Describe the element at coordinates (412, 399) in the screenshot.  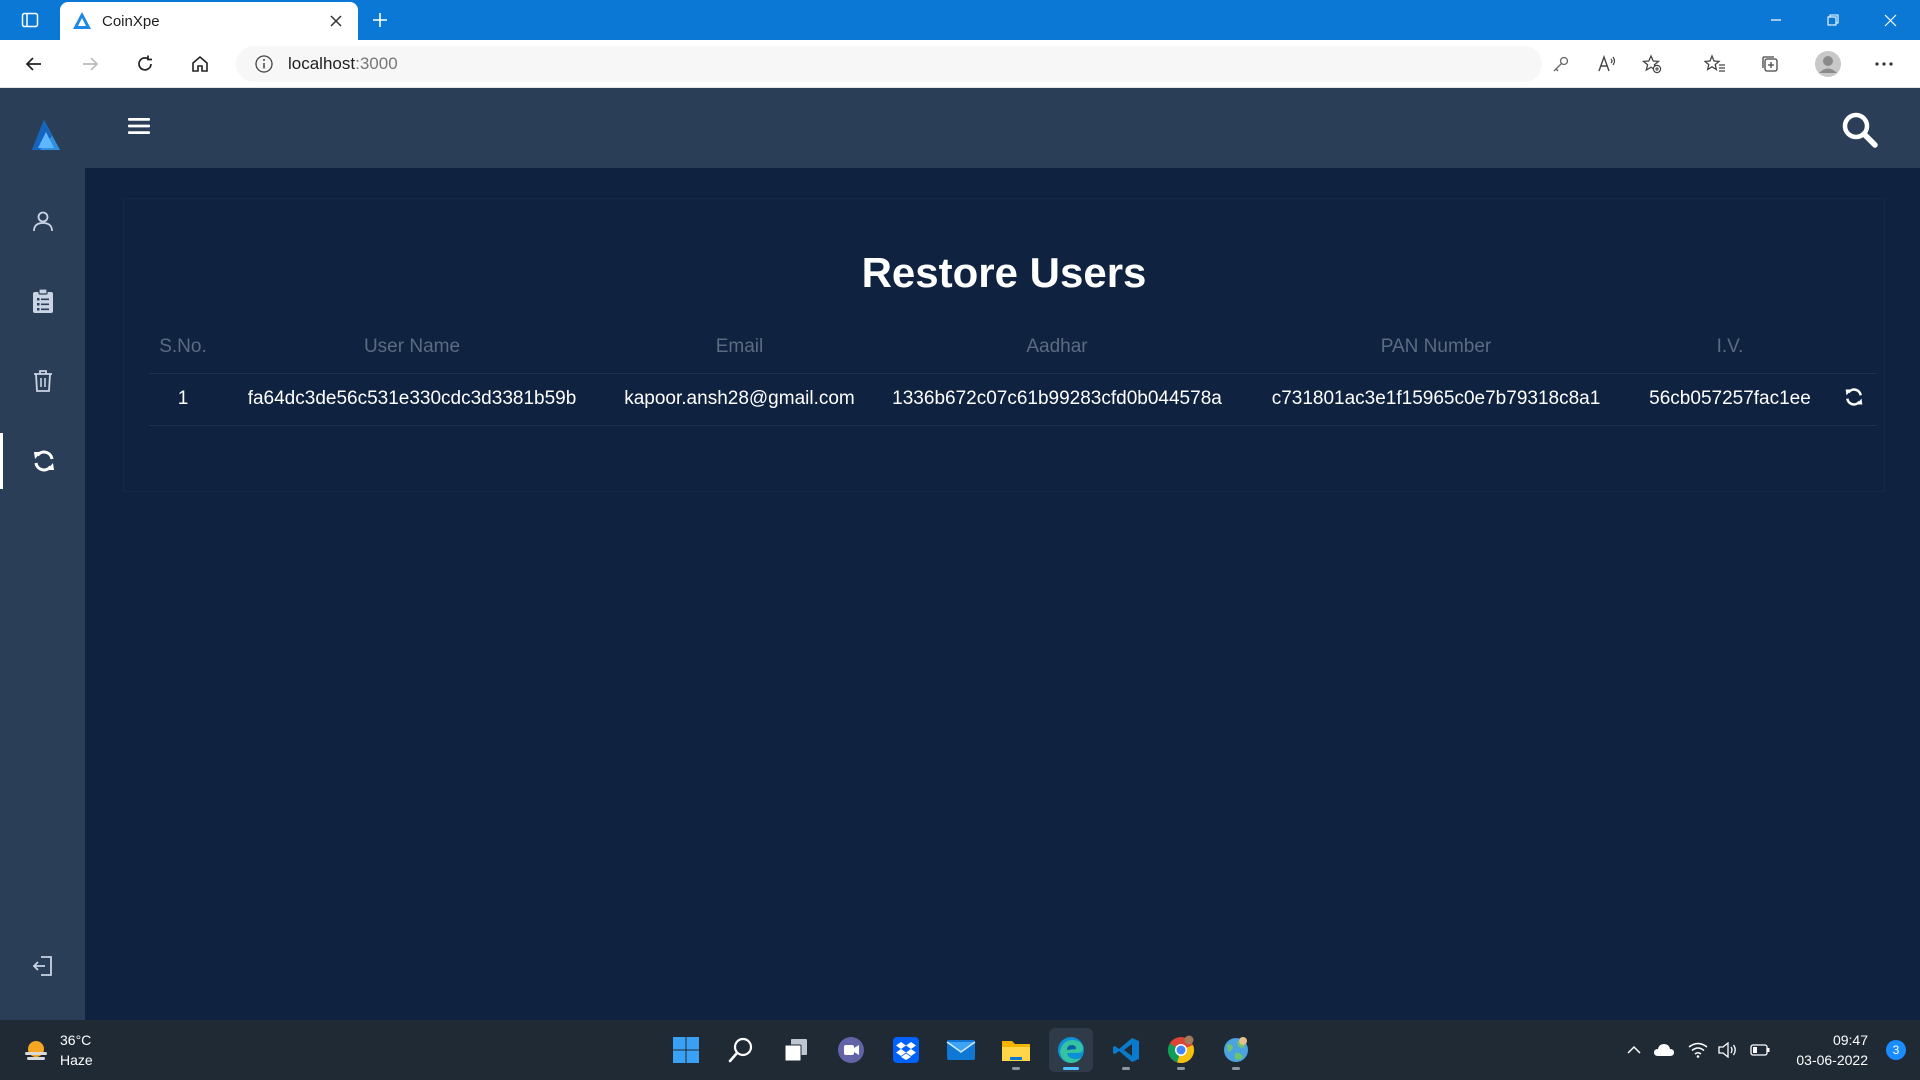
I see `cell-username: fa64dc3de56c531e330cdc3d3381b59b` at that location.